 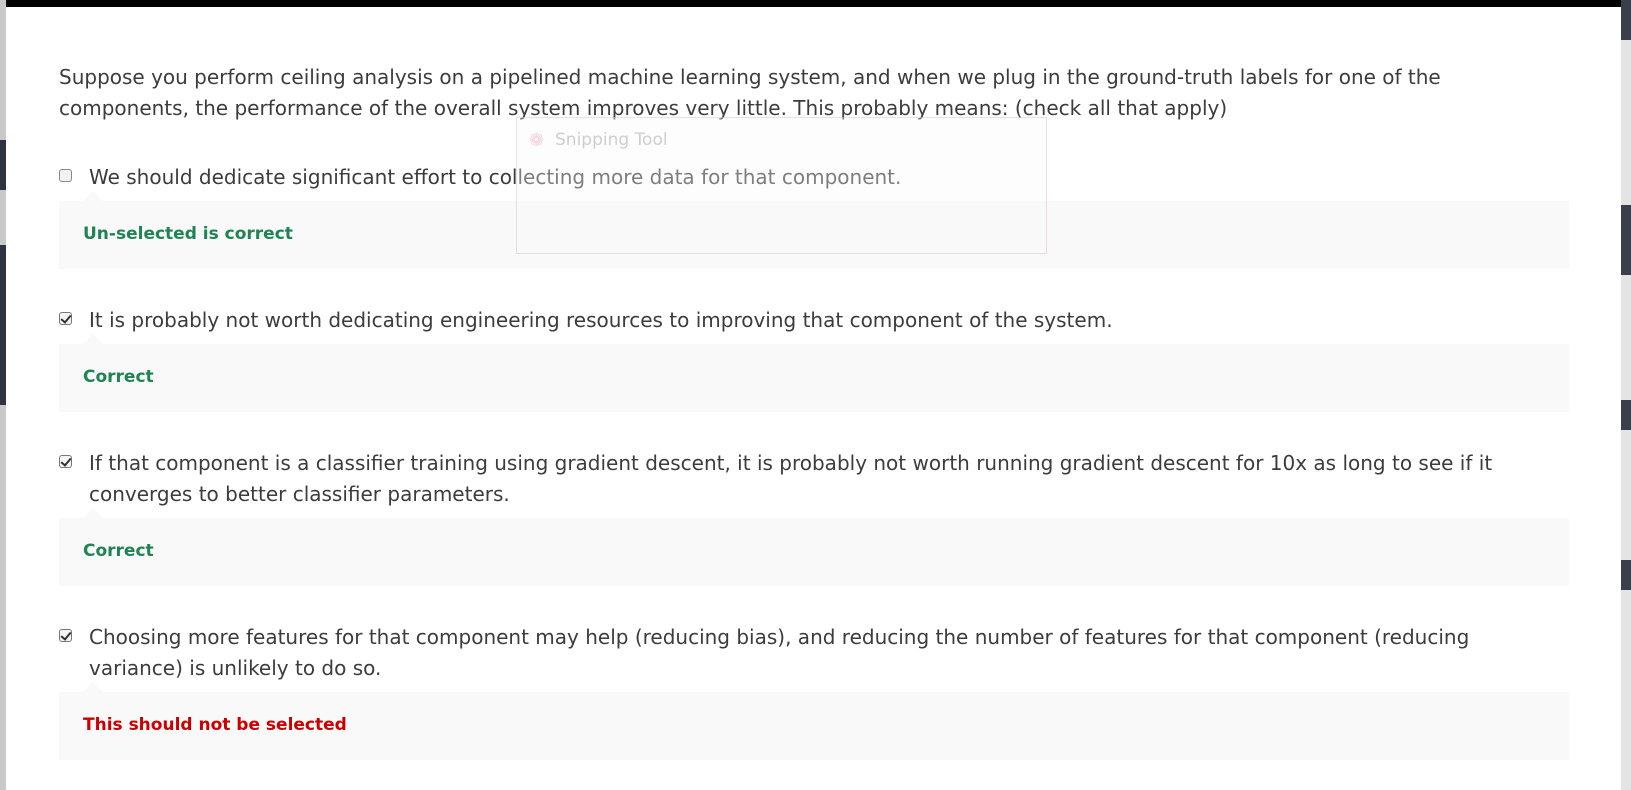 I want to click on snipping-tool-icon: ❁, so click(x=537, y=140).